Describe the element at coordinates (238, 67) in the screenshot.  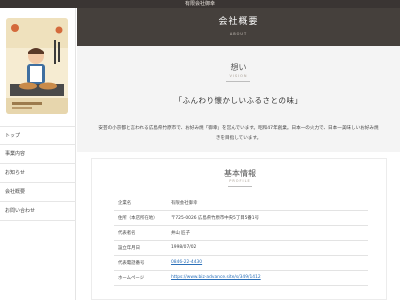
I see `vision-title: 想い` at that location.